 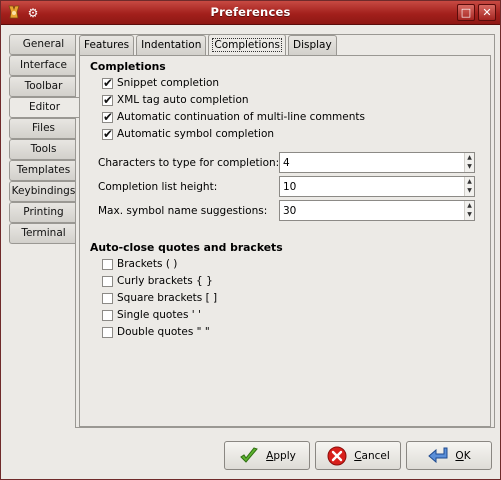 What do you see at coordinates (43, 170) in the screenshot?
I see `sidebar-item-templates: Templates` at bounding box center [43, 170].